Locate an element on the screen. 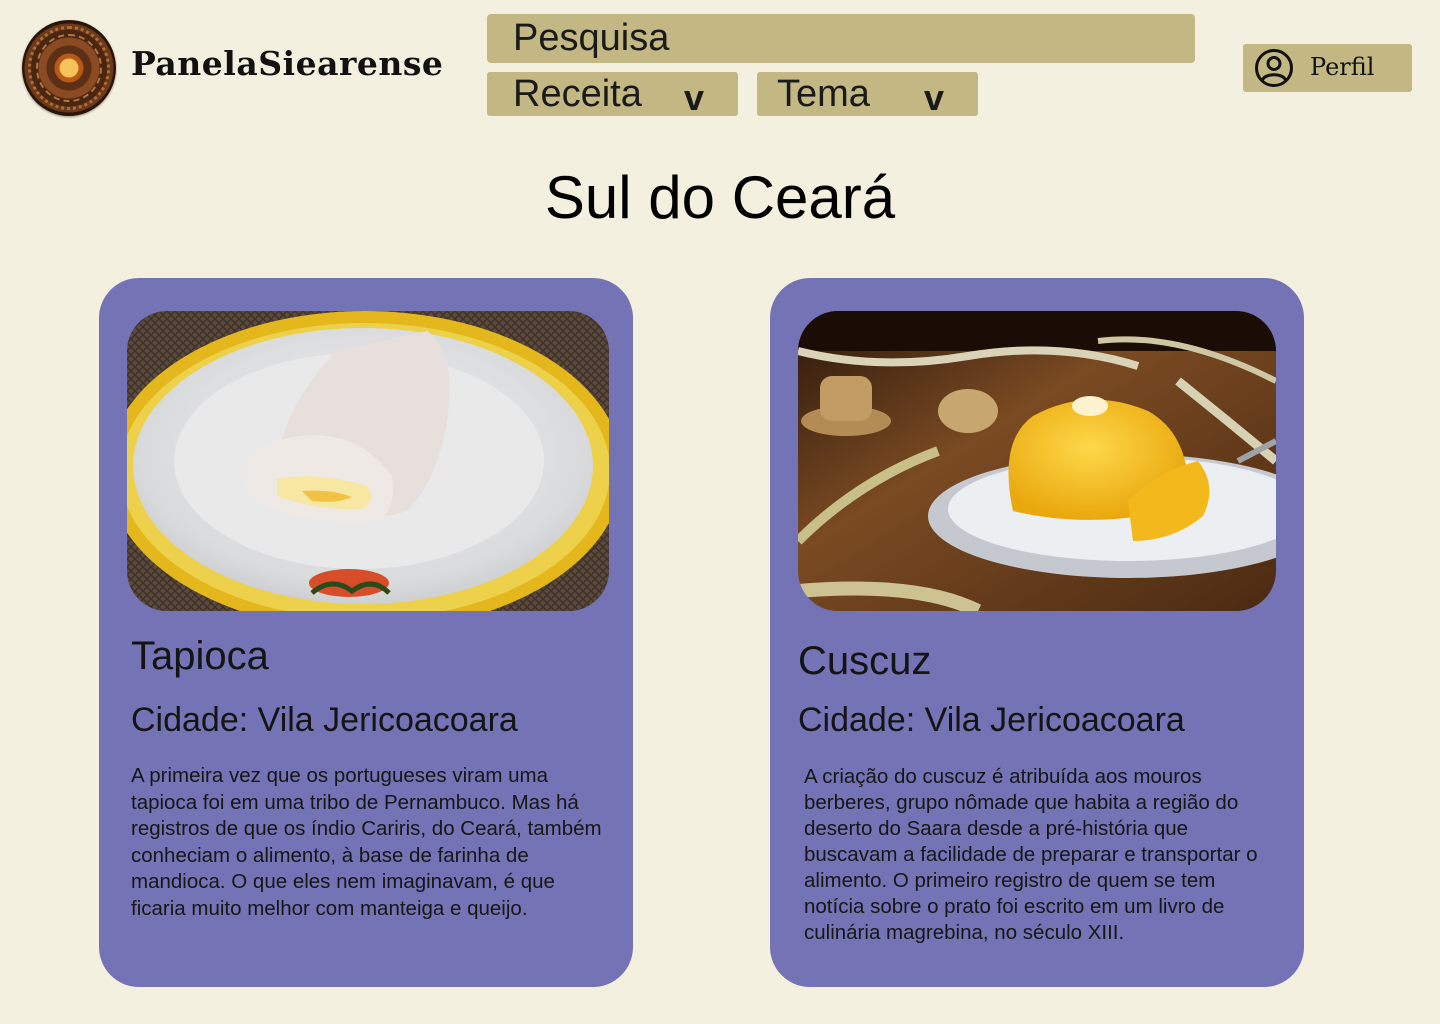 Image resolution: width=1440 pixels, height=1024 pixels. search-input: Pesquisa is located at coordinates (841, 38).